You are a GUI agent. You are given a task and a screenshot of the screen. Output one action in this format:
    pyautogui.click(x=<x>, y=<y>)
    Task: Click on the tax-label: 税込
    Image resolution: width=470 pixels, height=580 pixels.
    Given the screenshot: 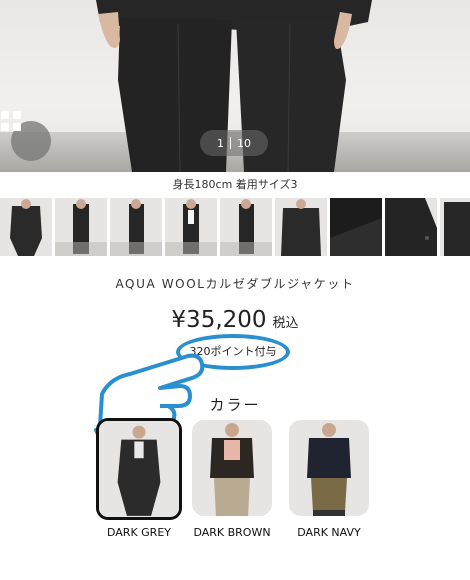 What is the action you would take?
    pyautogui.click(x=285, y=323)
    